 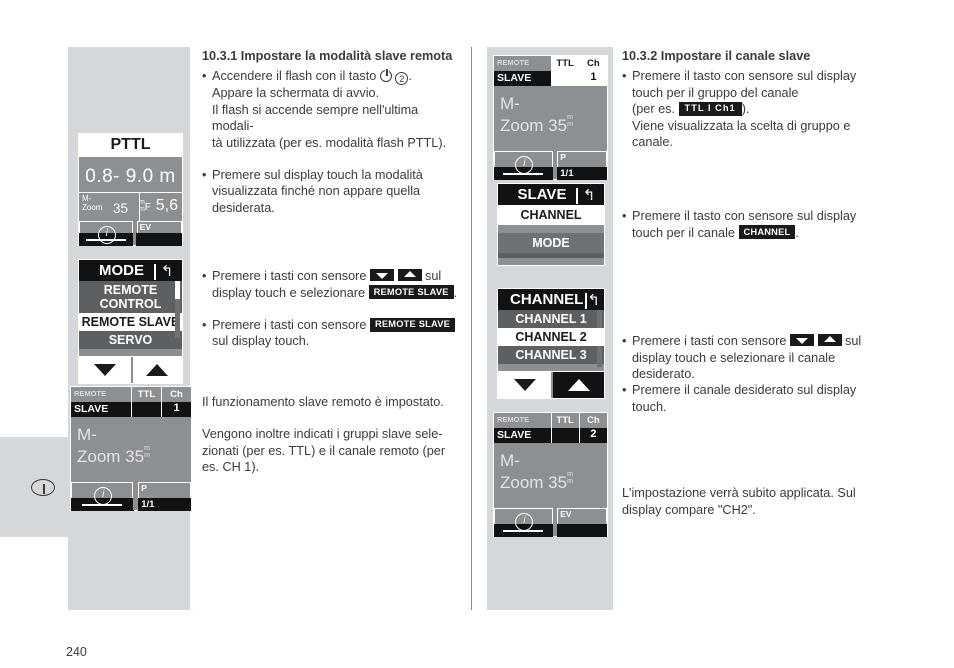 I want to click on bullet-line: Viene visualizzata la scelta di gruppo e, so click(x=741, y=125).